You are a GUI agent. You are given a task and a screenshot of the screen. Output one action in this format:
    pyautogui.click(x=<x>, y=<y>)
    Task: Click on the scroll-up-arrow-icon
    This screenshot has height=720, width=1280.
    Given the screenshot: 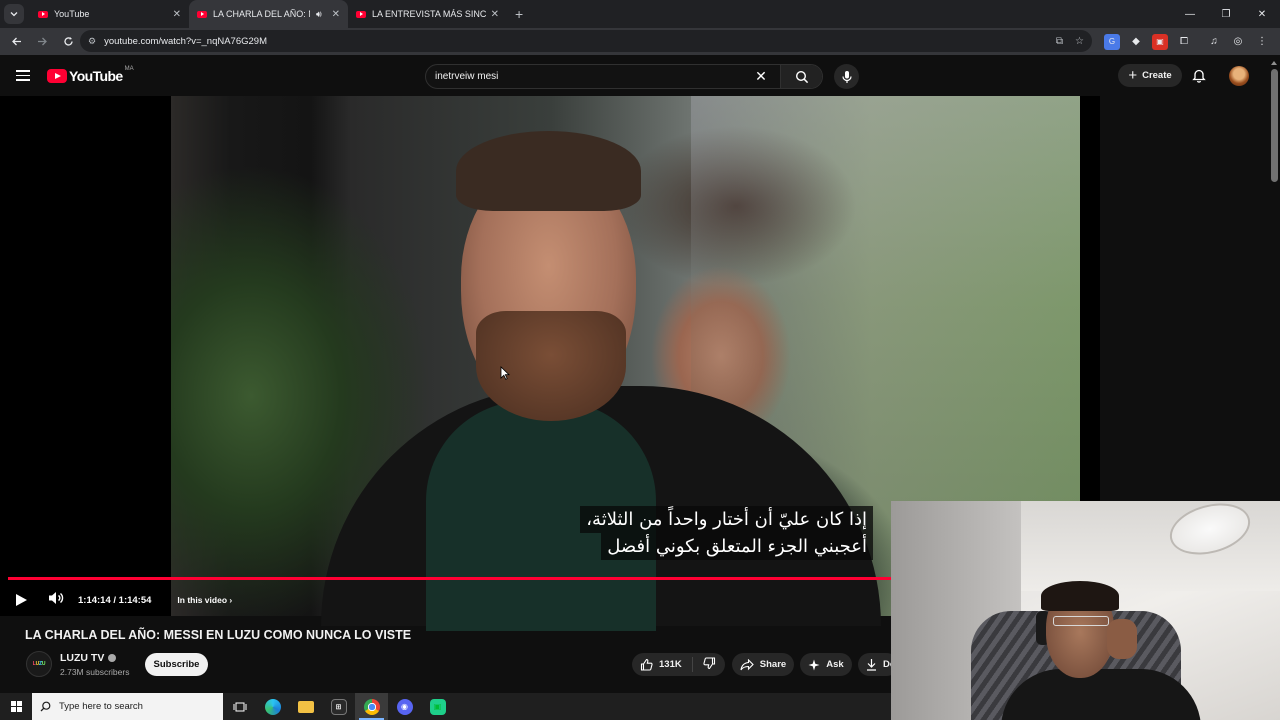 What is the action you would take?
    pyautogui.click(x=1274, y=63)
    